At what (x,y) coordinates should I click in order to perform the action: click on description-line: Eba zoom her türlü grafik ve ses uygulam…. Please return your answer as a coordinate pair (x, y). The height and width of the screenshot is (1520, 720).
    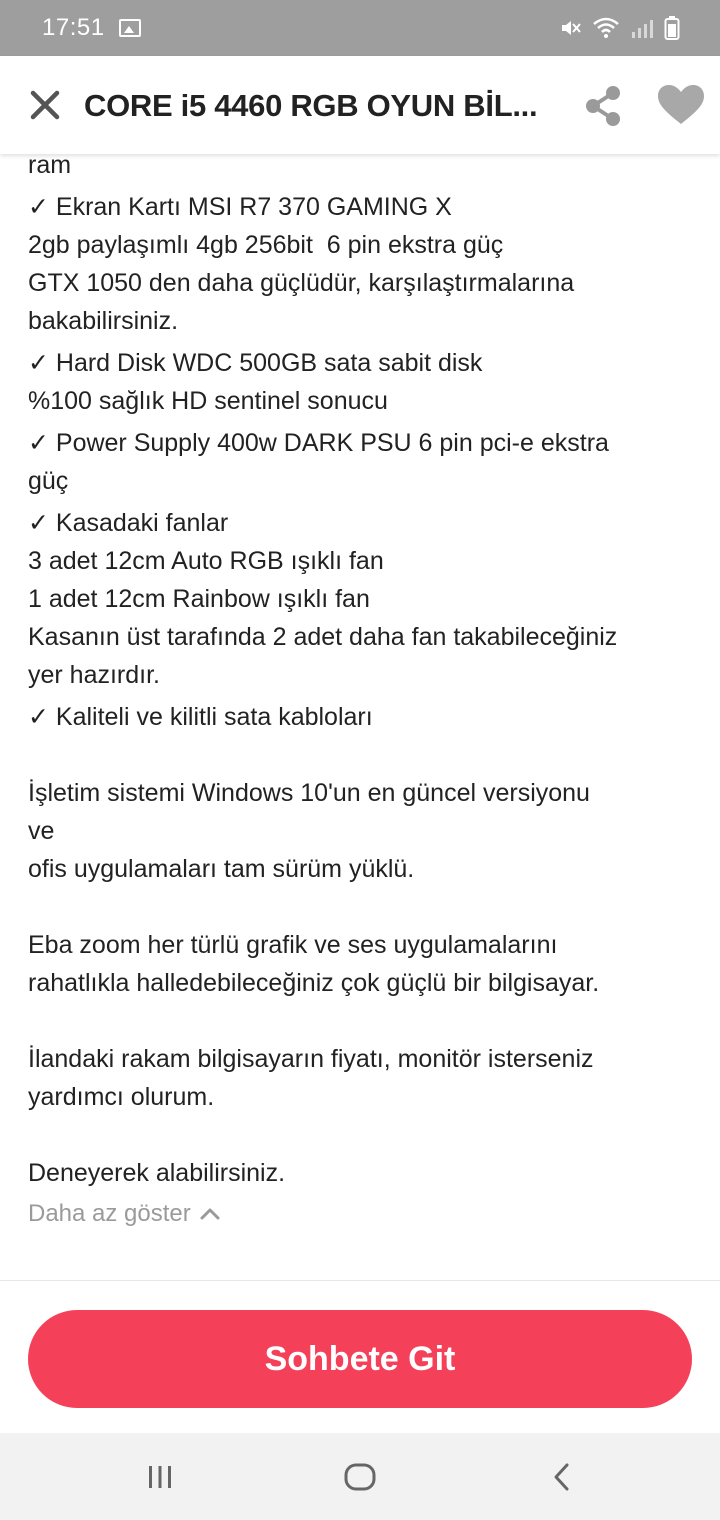
    Looking at the image, I should click on (293, 945).